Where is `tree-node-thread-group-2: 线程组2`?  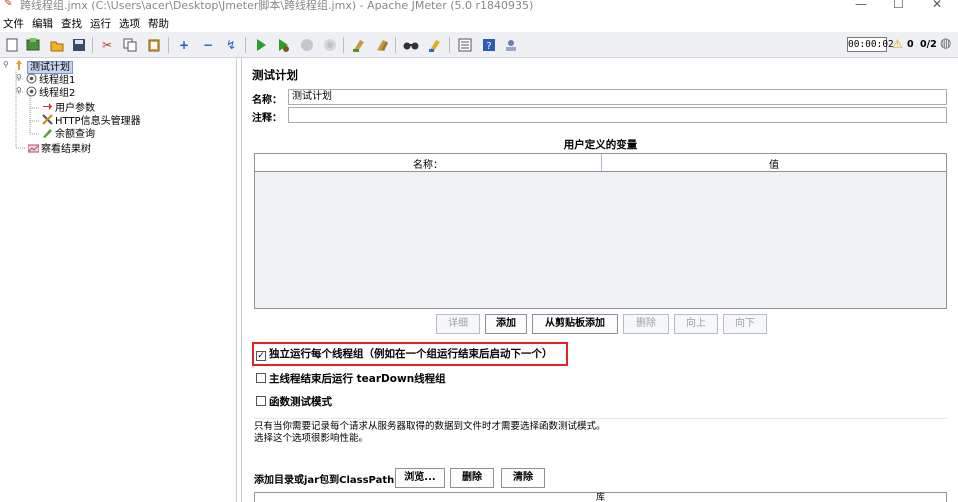
tree-node-thread-group-2: 线程组2 is located at coordinates (50, 92).